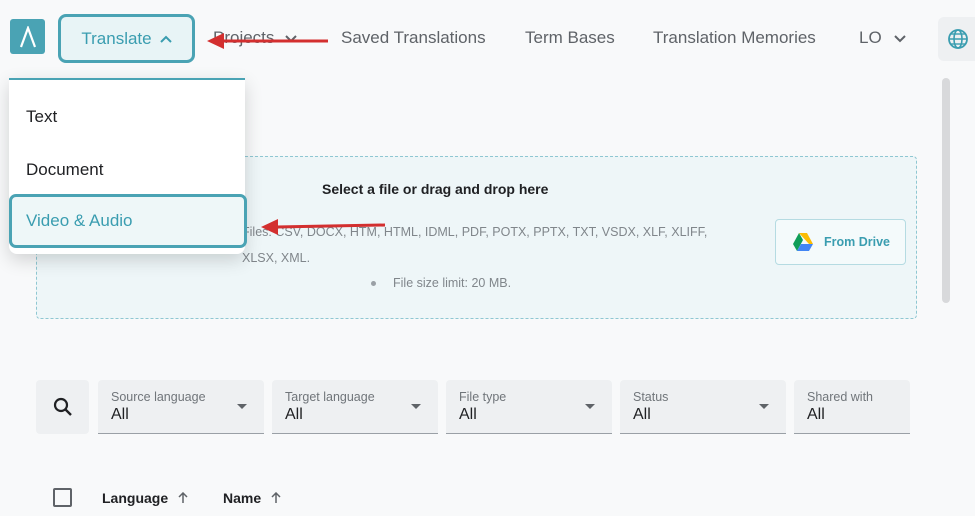 Image resolution: width=975 pixels, height=516 pixels. What do you see at coordinates (296, 134) in the screenshot?
I see `annotation-arrows` at bounding box center [296, 134].